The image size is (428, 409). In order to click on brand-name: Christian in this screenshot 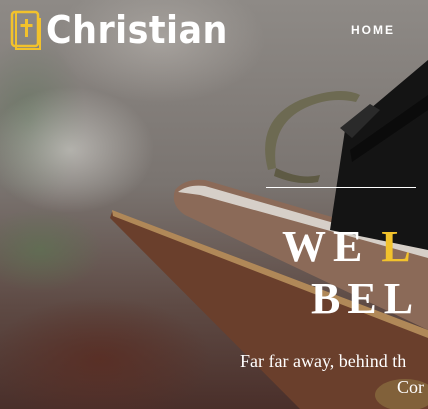, I will do `click(137, 30)`.